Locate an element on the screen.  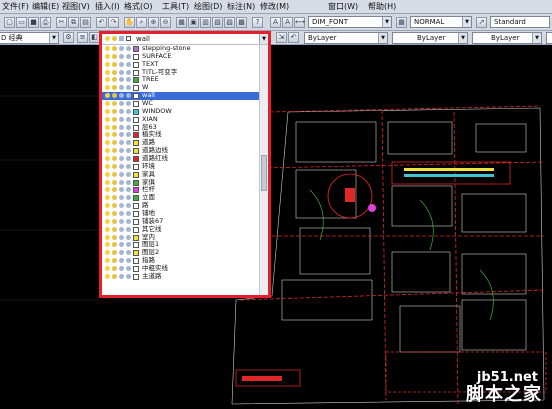
layer-row: 立面 is located at coordinates (180, 197).